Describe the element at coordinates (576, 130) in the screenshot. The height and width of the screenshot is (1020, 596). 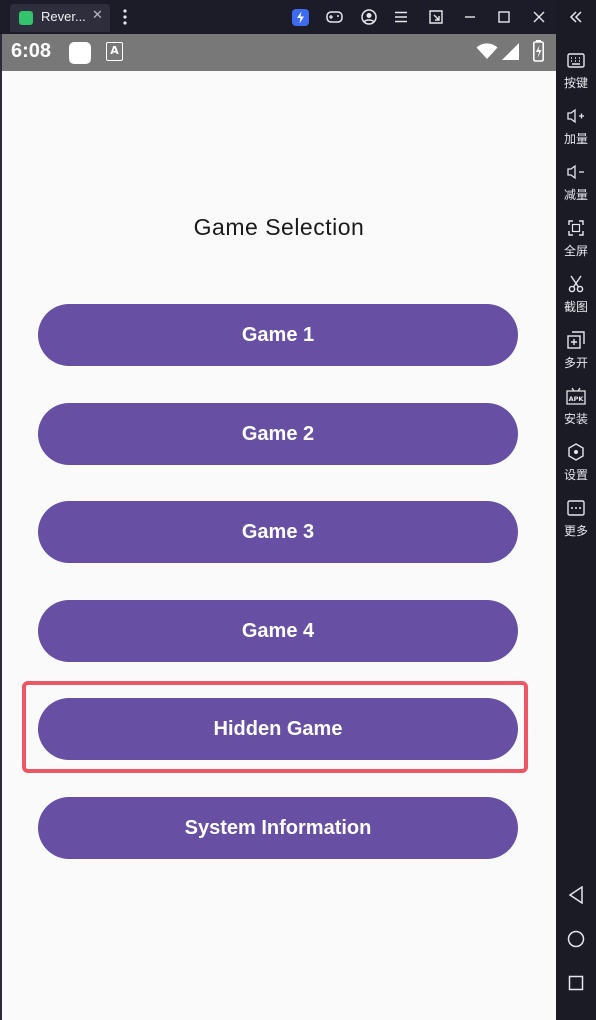
I see `sidebar-item-volume-up: 加量` at that location.